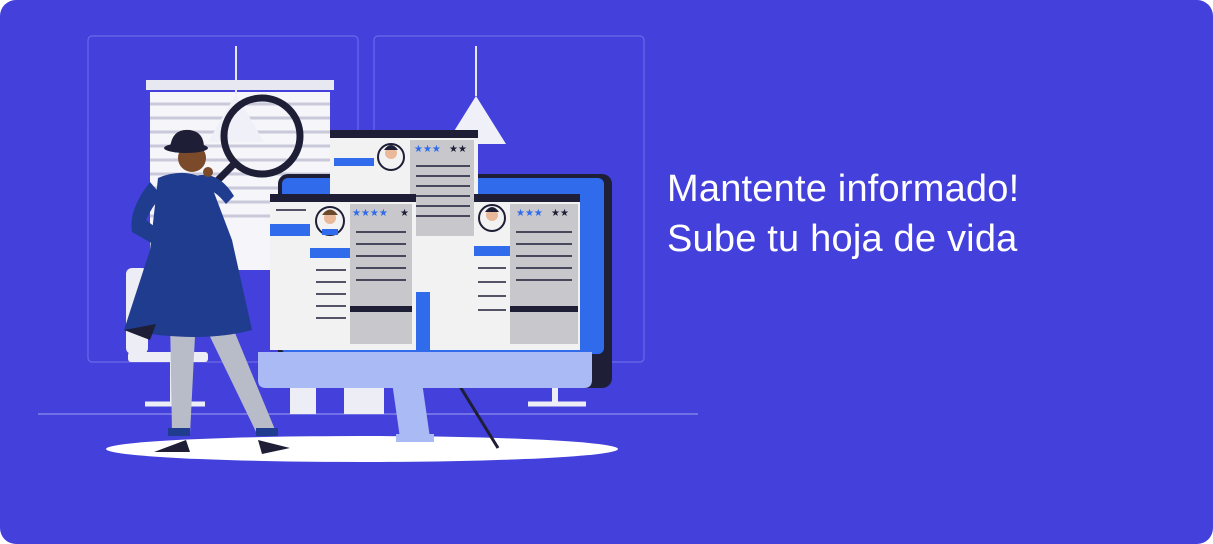 The width and height of the screenshot is (1213, 544). Describe the element at coordinates (927, 214) in the screenshot. I see `headline: Mantente informado! Sube tu hoja de vida` at that location.